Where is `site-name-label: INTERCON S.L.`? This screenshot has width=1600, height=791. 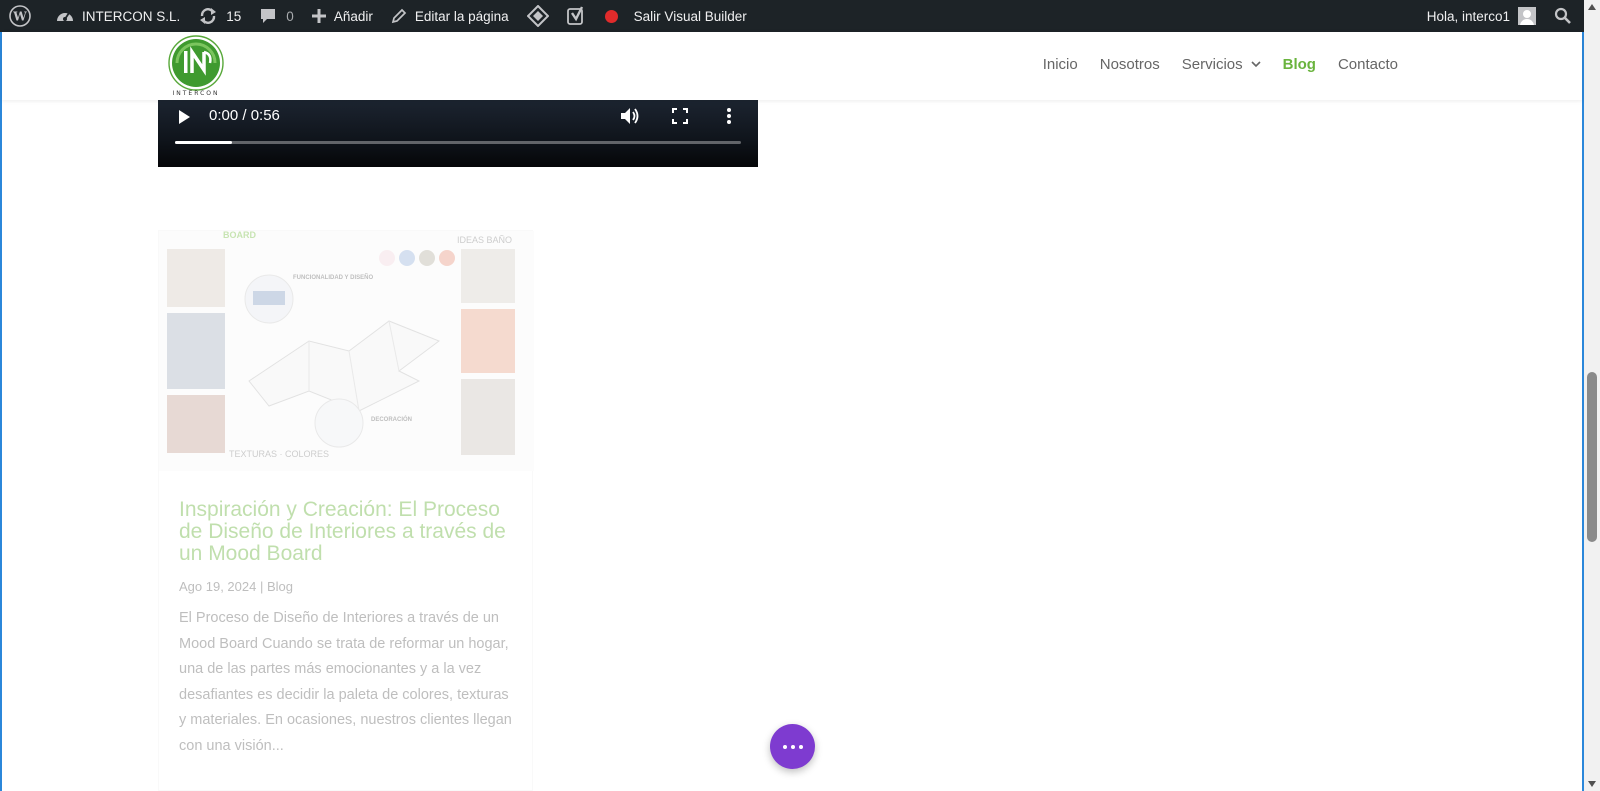
site-name-label: INTERCON S.L. is located at coordinates (131, 16).